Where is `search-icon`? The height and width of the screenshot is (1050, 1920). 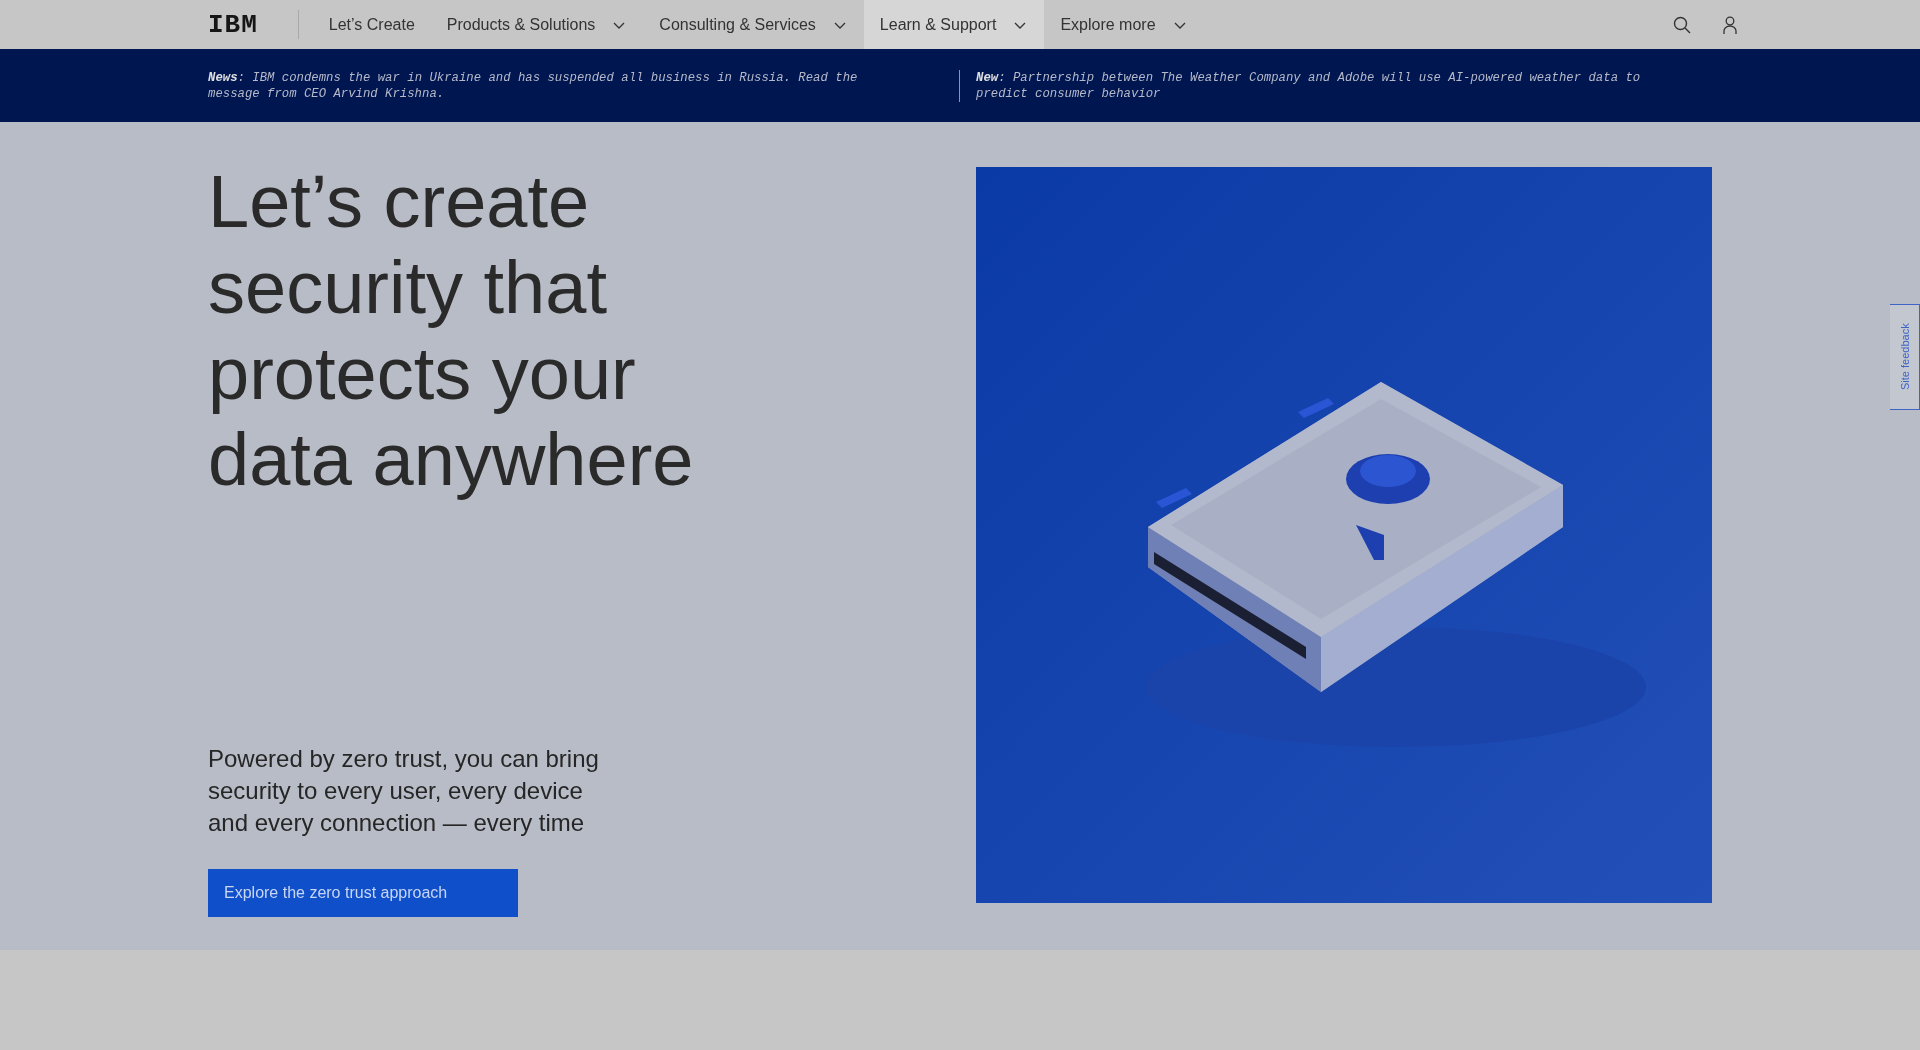
search-icon is located at coordinates (1682, 24).